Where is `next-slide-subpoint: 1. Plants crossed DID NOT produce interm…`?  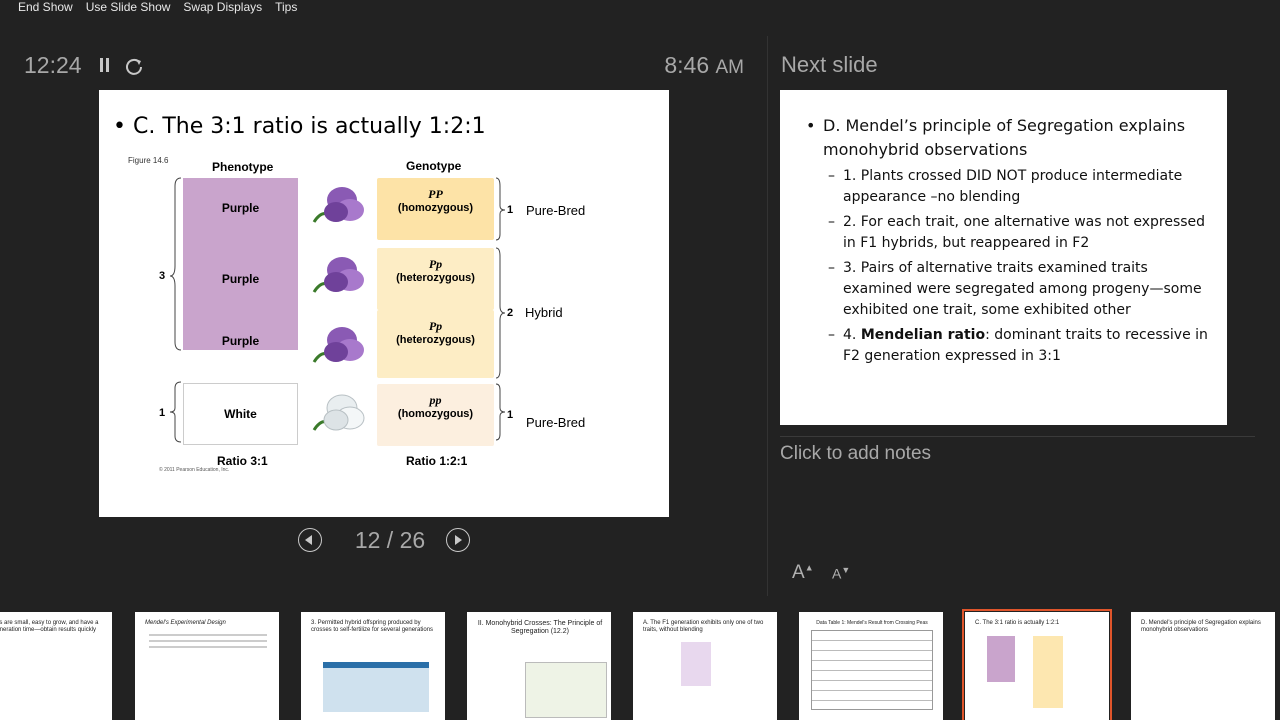 next-slide-subpoint: 1. Plants crossed DID NOT produce interm… is located at coordinates (1020, 187).